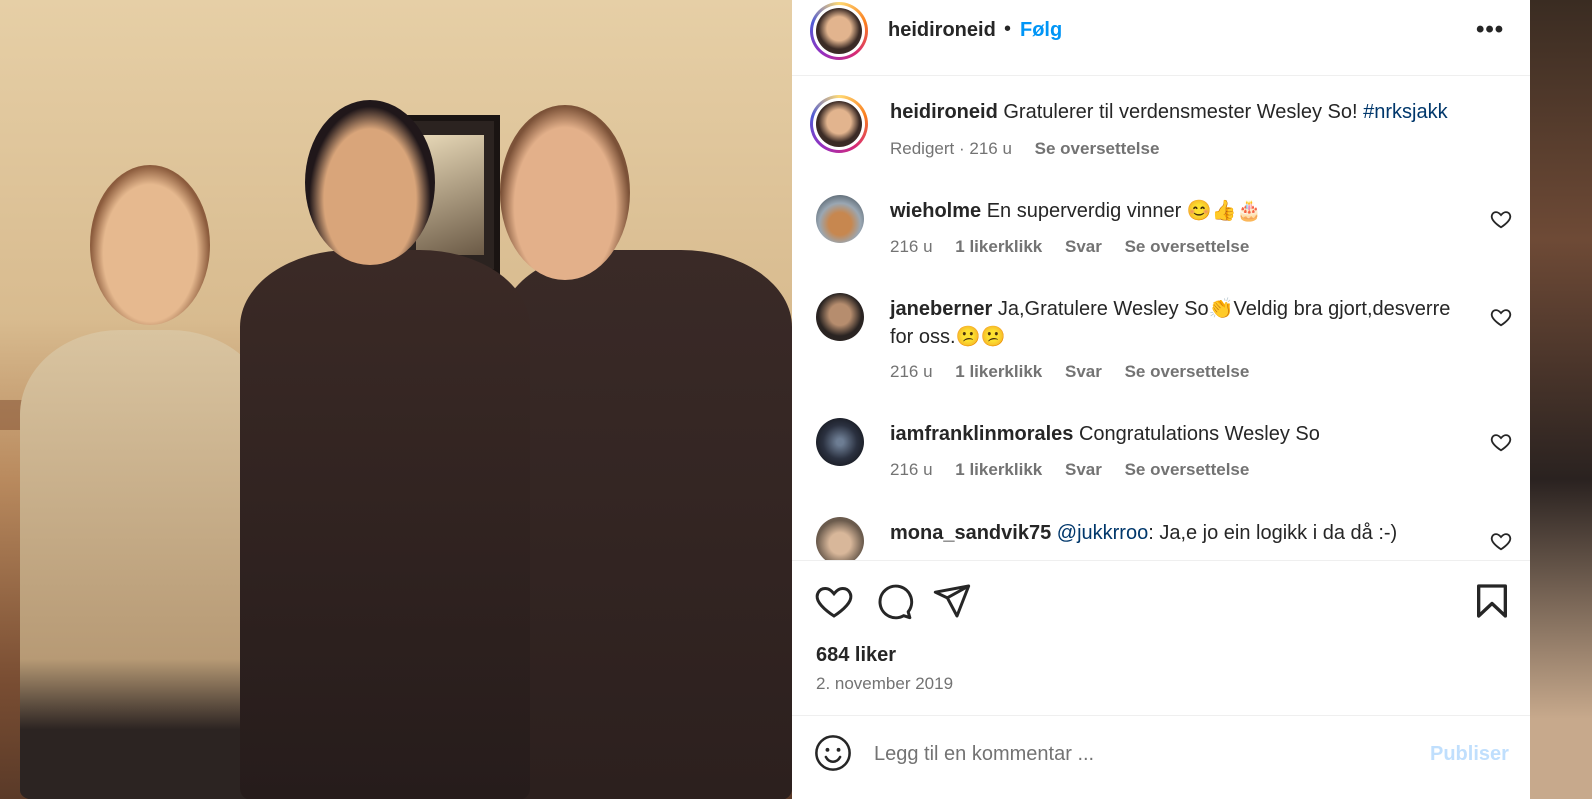 The image size is (1592, 799). What do you see at coordinates (885, 683) in the screenshot?
I see `post-date: 2. november 2019` at bounding box center [885, 683].